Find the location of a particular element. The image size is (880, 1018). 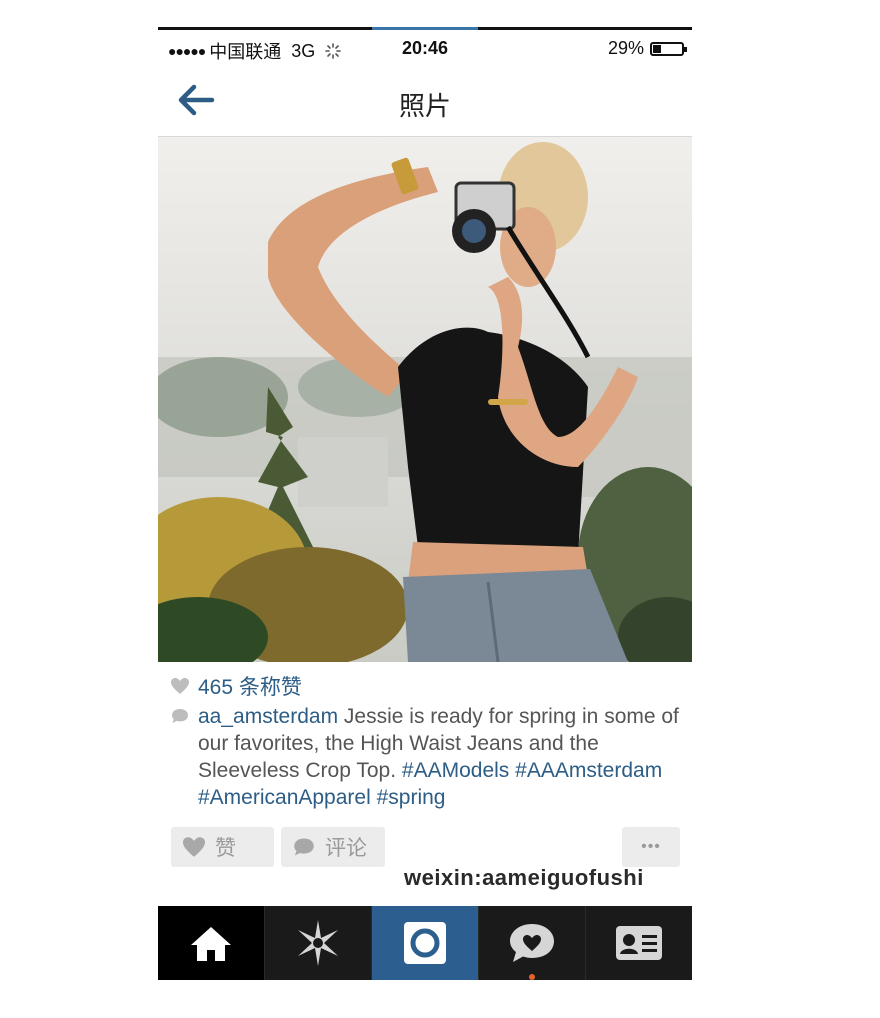

post-actions: 赞 评论 ••• is located at coordinates (425, 847).